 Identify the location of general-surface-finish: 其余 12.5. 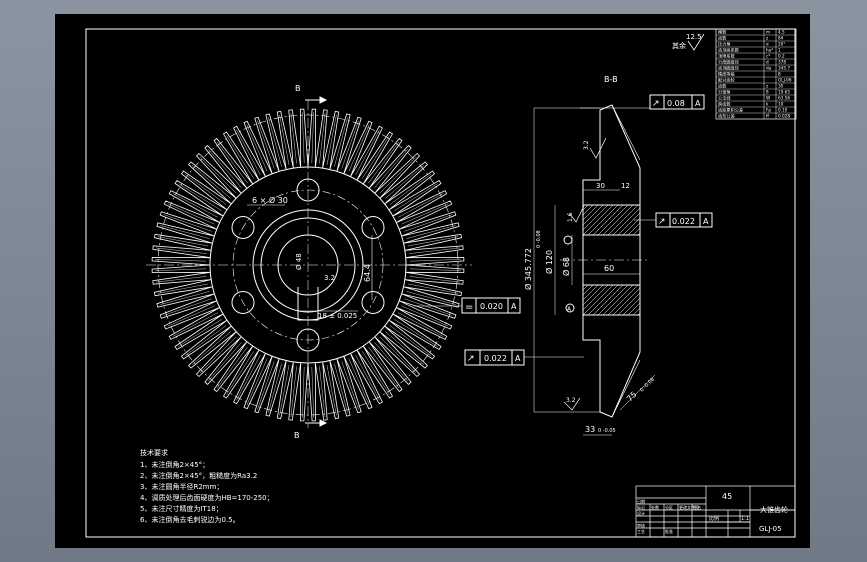
(688, 42).